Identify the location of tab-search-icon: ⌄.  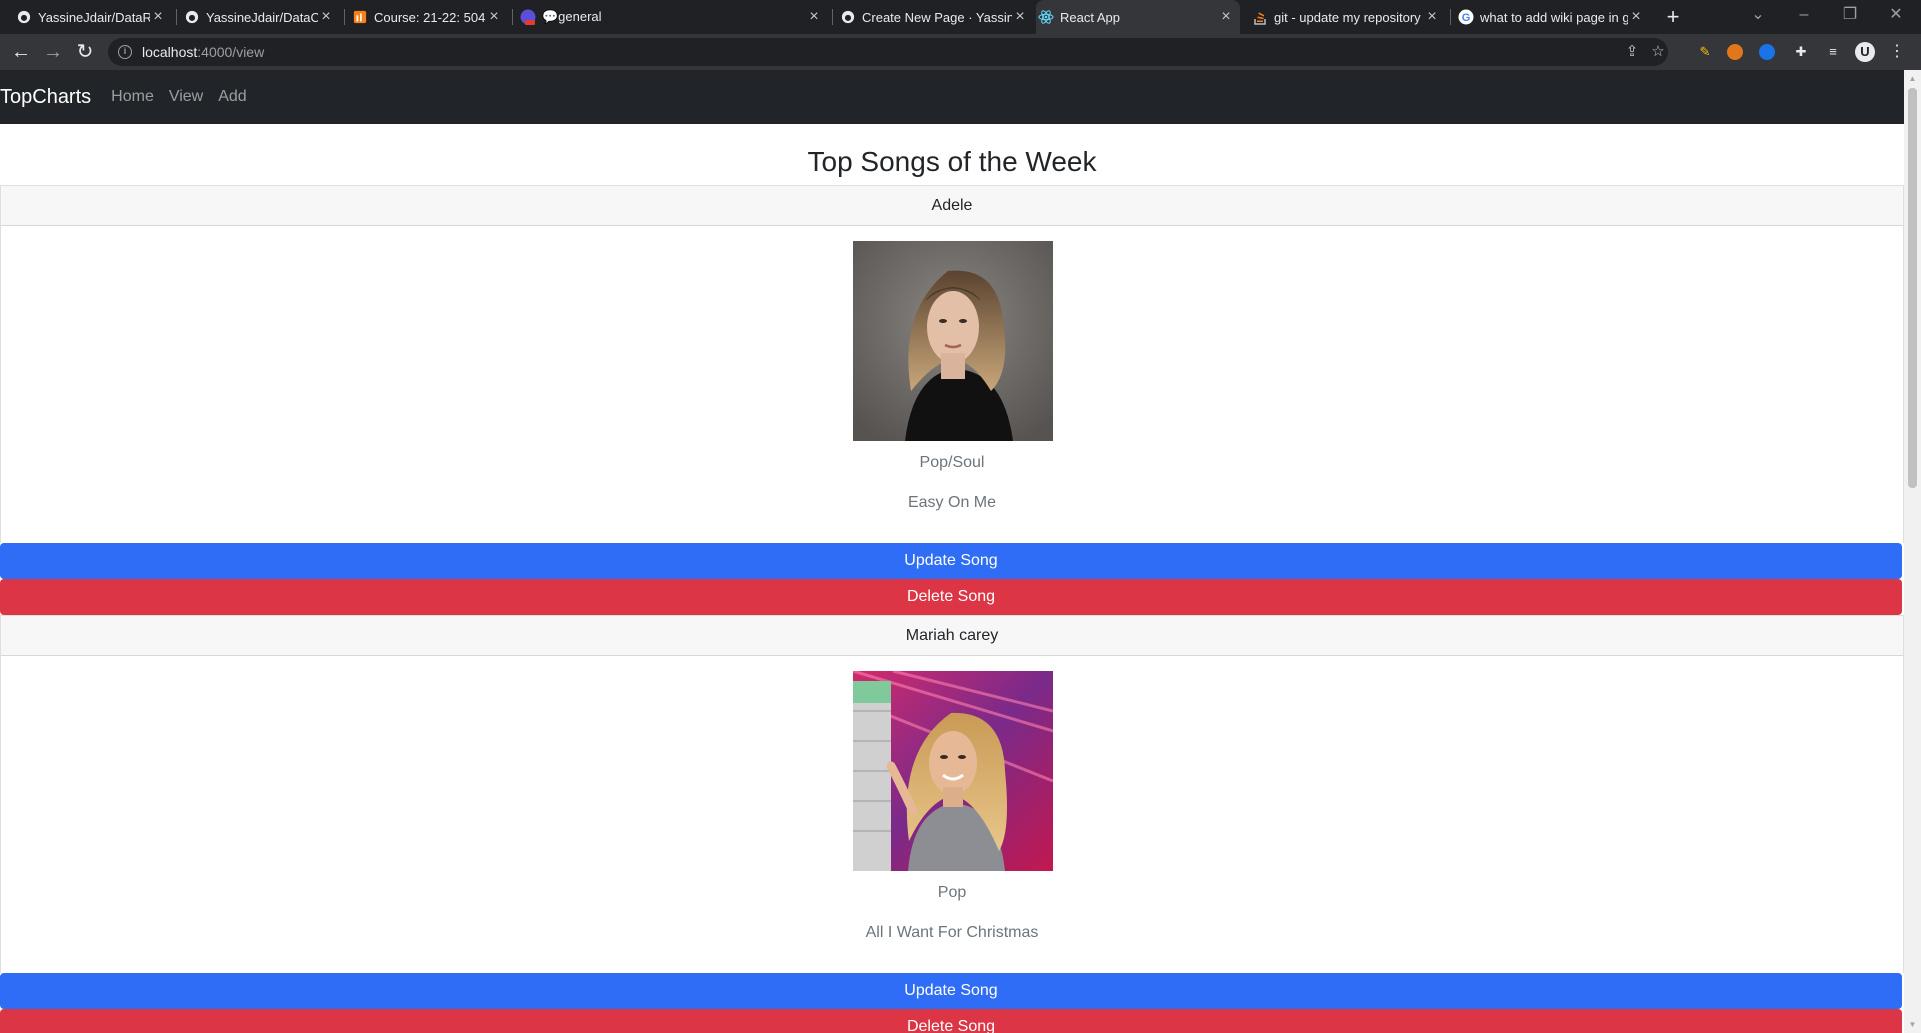
(1758, 15).